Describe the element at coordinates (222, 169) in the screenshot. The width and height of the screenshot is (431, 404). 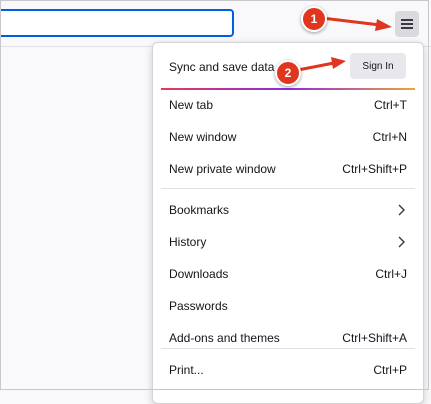
I see `menu-item-label: New private window` at that location.